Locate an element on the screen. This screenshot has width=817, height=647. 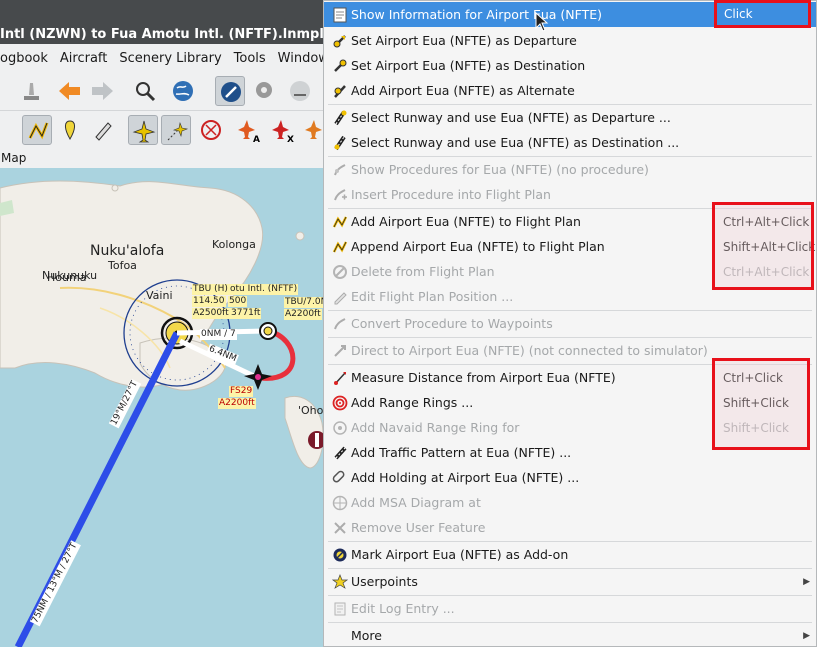
addon-icon is located at coordinates (340, 555).